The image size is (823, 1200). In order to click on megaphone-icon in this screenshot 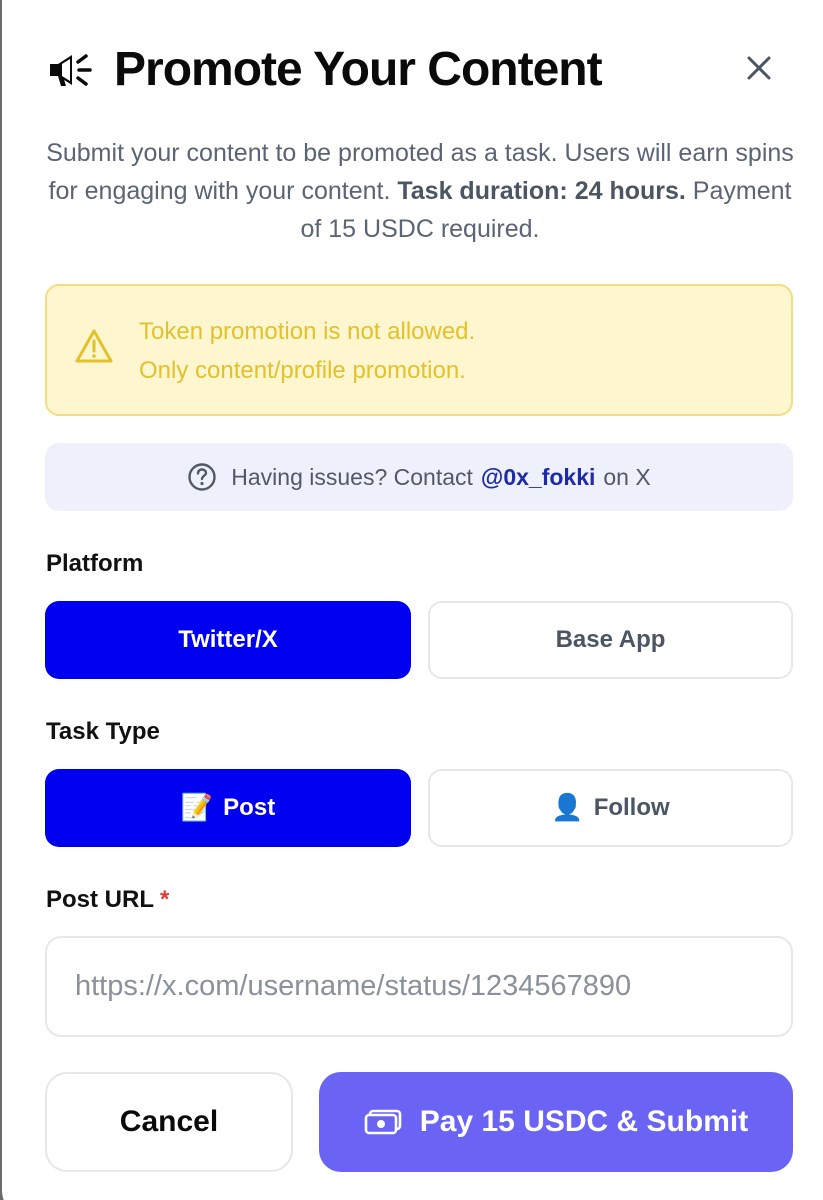, I will do `click(71, 70)`.